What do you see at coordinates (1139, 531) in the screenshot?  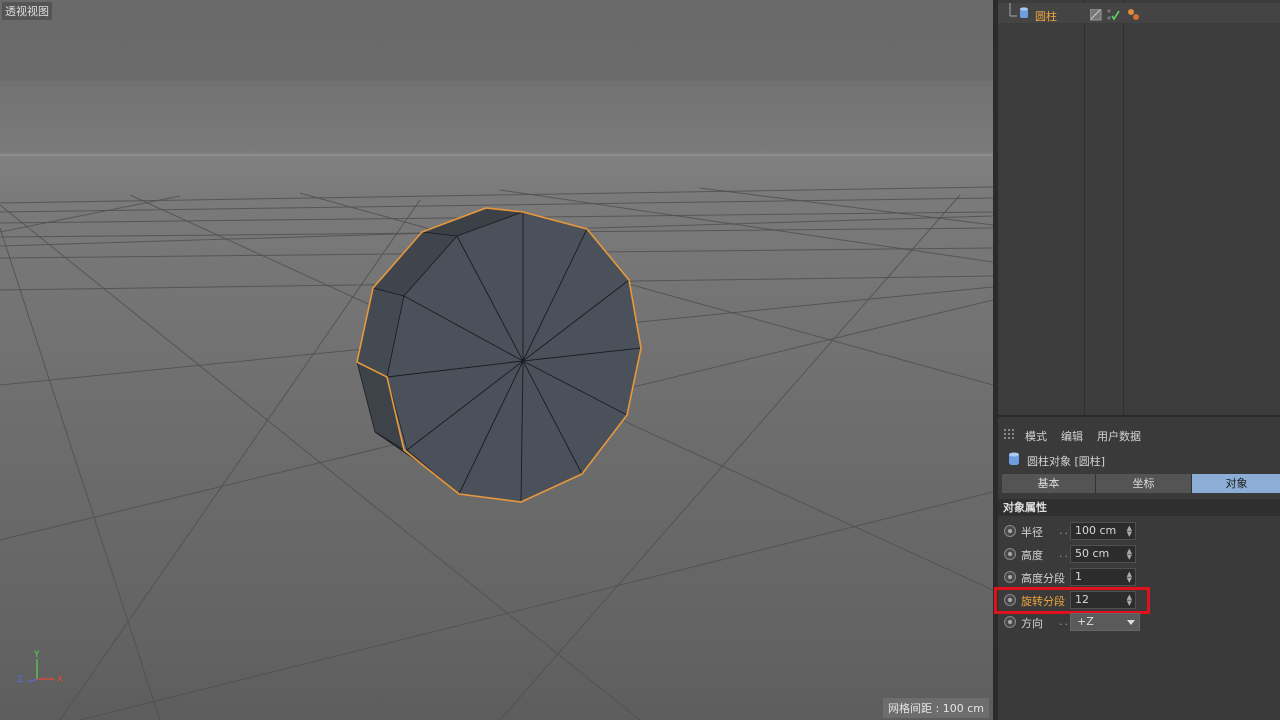 I see `param-radius: 半径 ... 100 cm ▲ ▼` at bounding box center [1139, 531].